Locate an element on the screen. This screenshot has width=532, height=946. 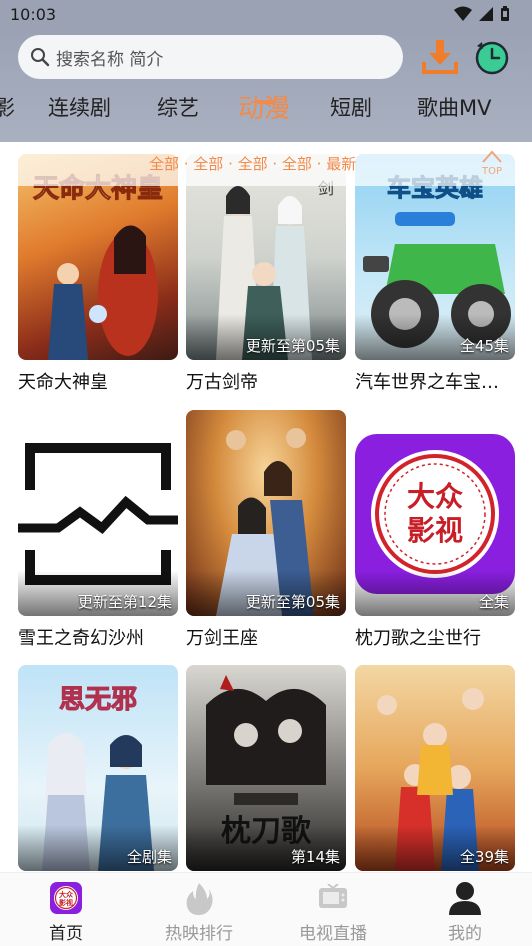
download-icon is located at coordinates (440, 57).